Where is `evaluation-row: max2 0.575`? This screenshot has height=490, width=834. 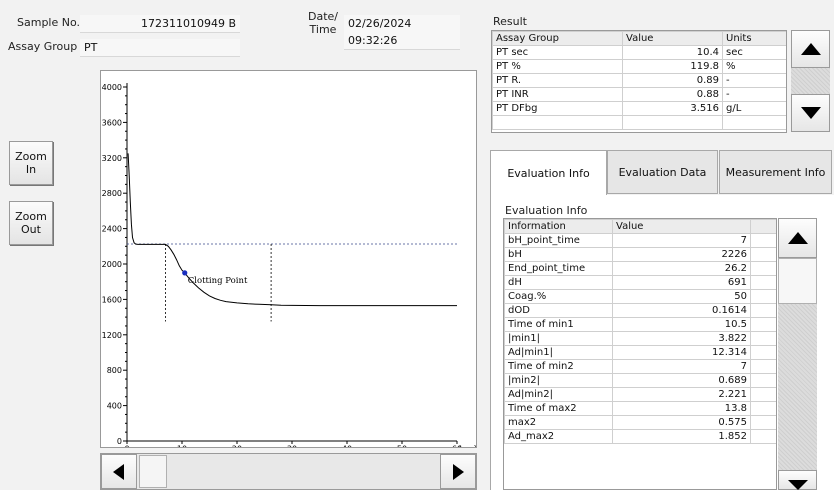
evaluation-row: max2 0.575 is located at coordinates (640, 422).